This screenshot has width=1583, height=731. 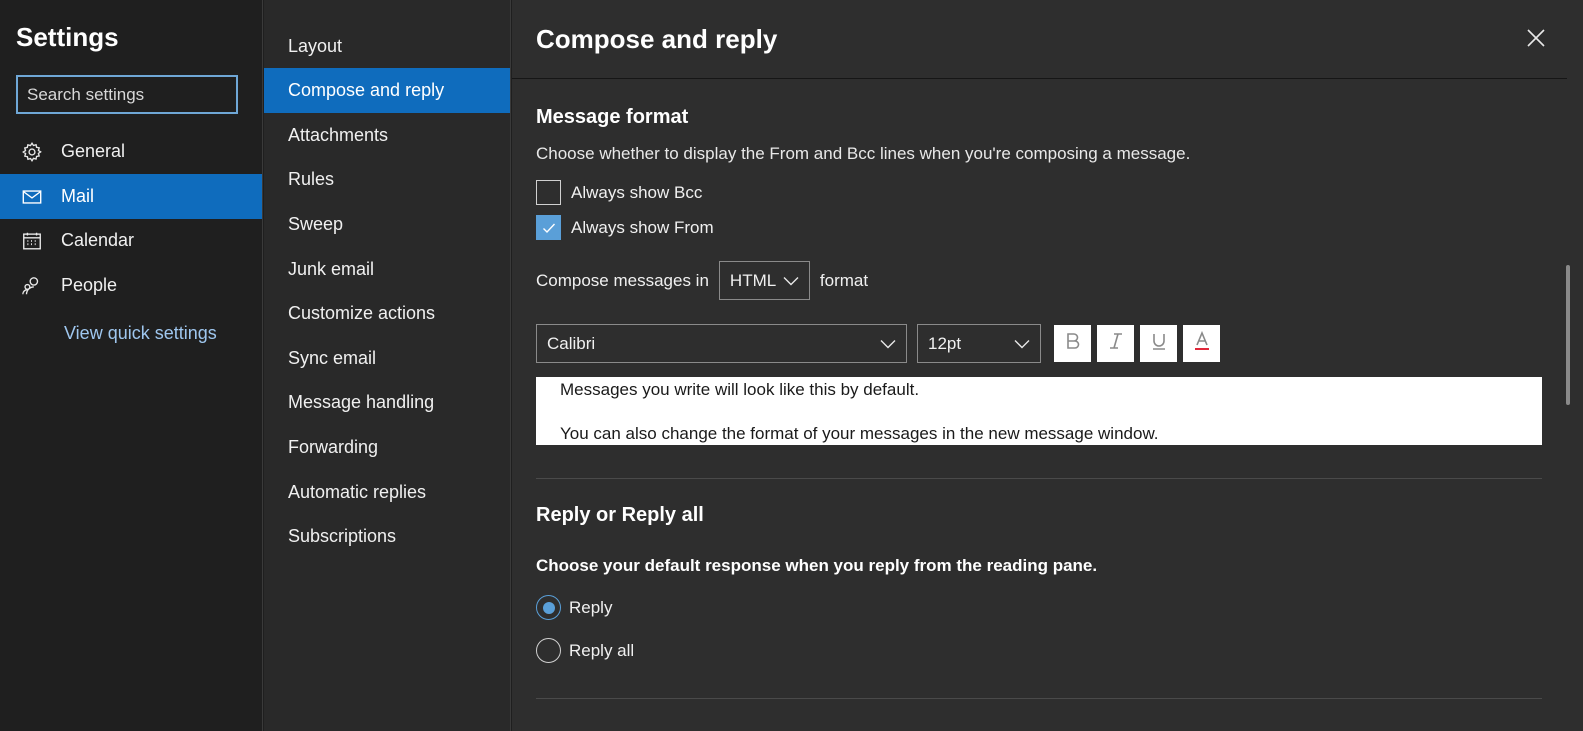 I want to click on nav-item-label: Mail, so click(x=78, y=196).